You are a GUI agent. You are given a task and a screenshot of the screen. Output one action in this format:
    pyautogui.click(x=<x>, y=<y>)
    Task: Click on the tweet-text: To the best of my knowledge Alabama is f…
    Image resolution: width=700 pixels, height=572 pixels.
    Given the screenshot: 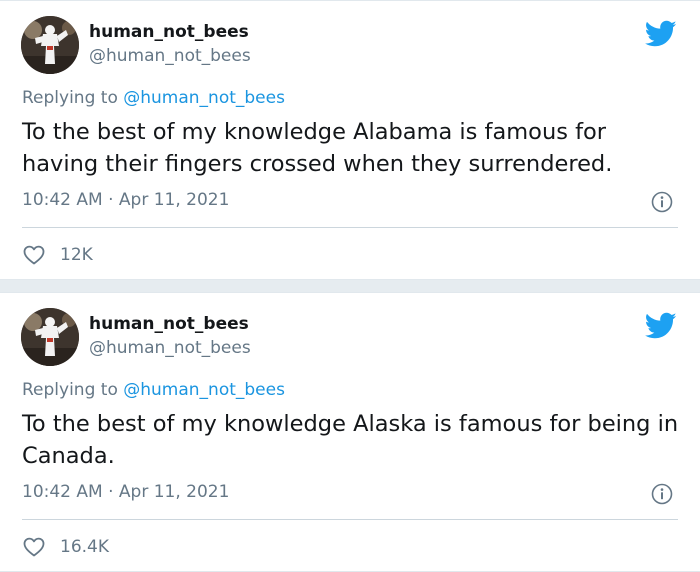 What is the action you would take?
    pyautogui.click(x=317, y=148)
    